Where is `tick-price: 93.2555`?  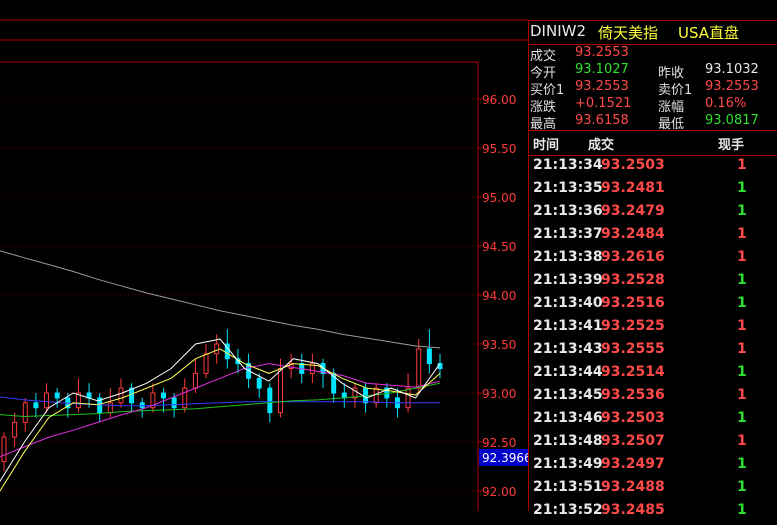
tick-price: 93.2555 is located at coordinates (633, 349).